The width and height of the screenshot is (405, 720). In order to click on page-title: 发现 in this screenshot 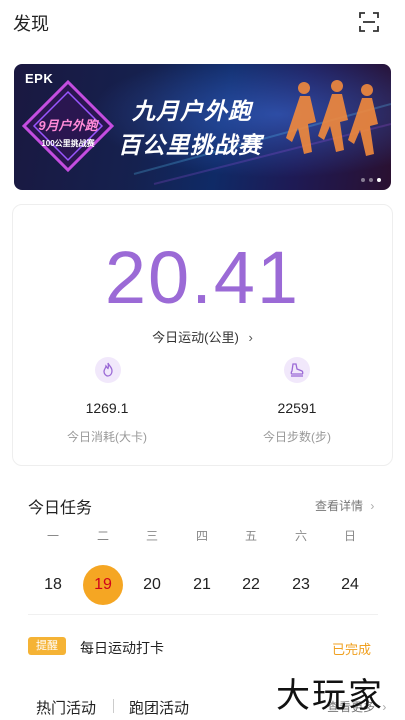, I will do `click(31, 24)`.